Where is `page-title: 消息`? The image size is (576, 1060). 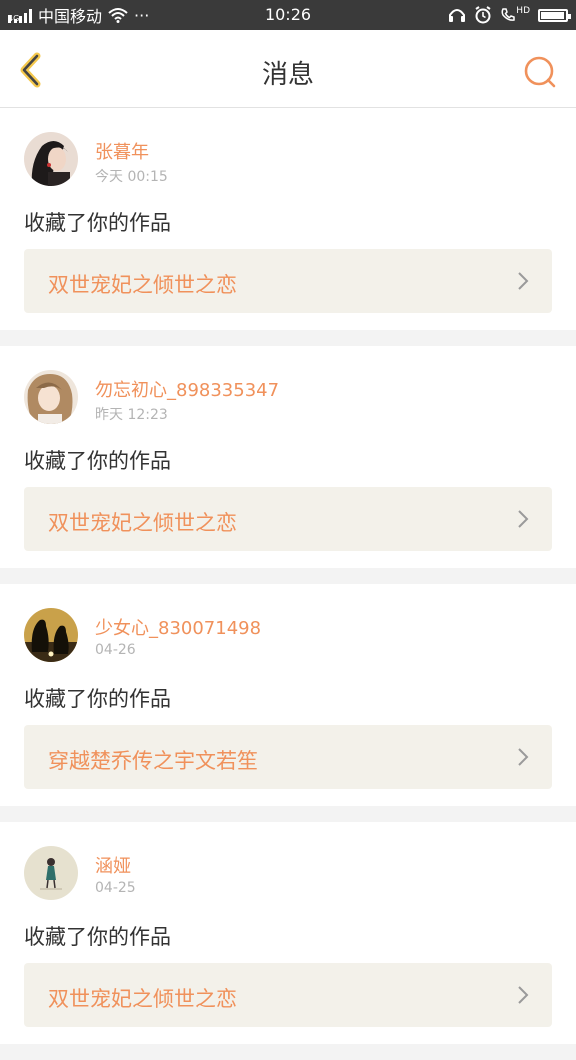 page-title: 消息 is located at coordinates (287, 75).